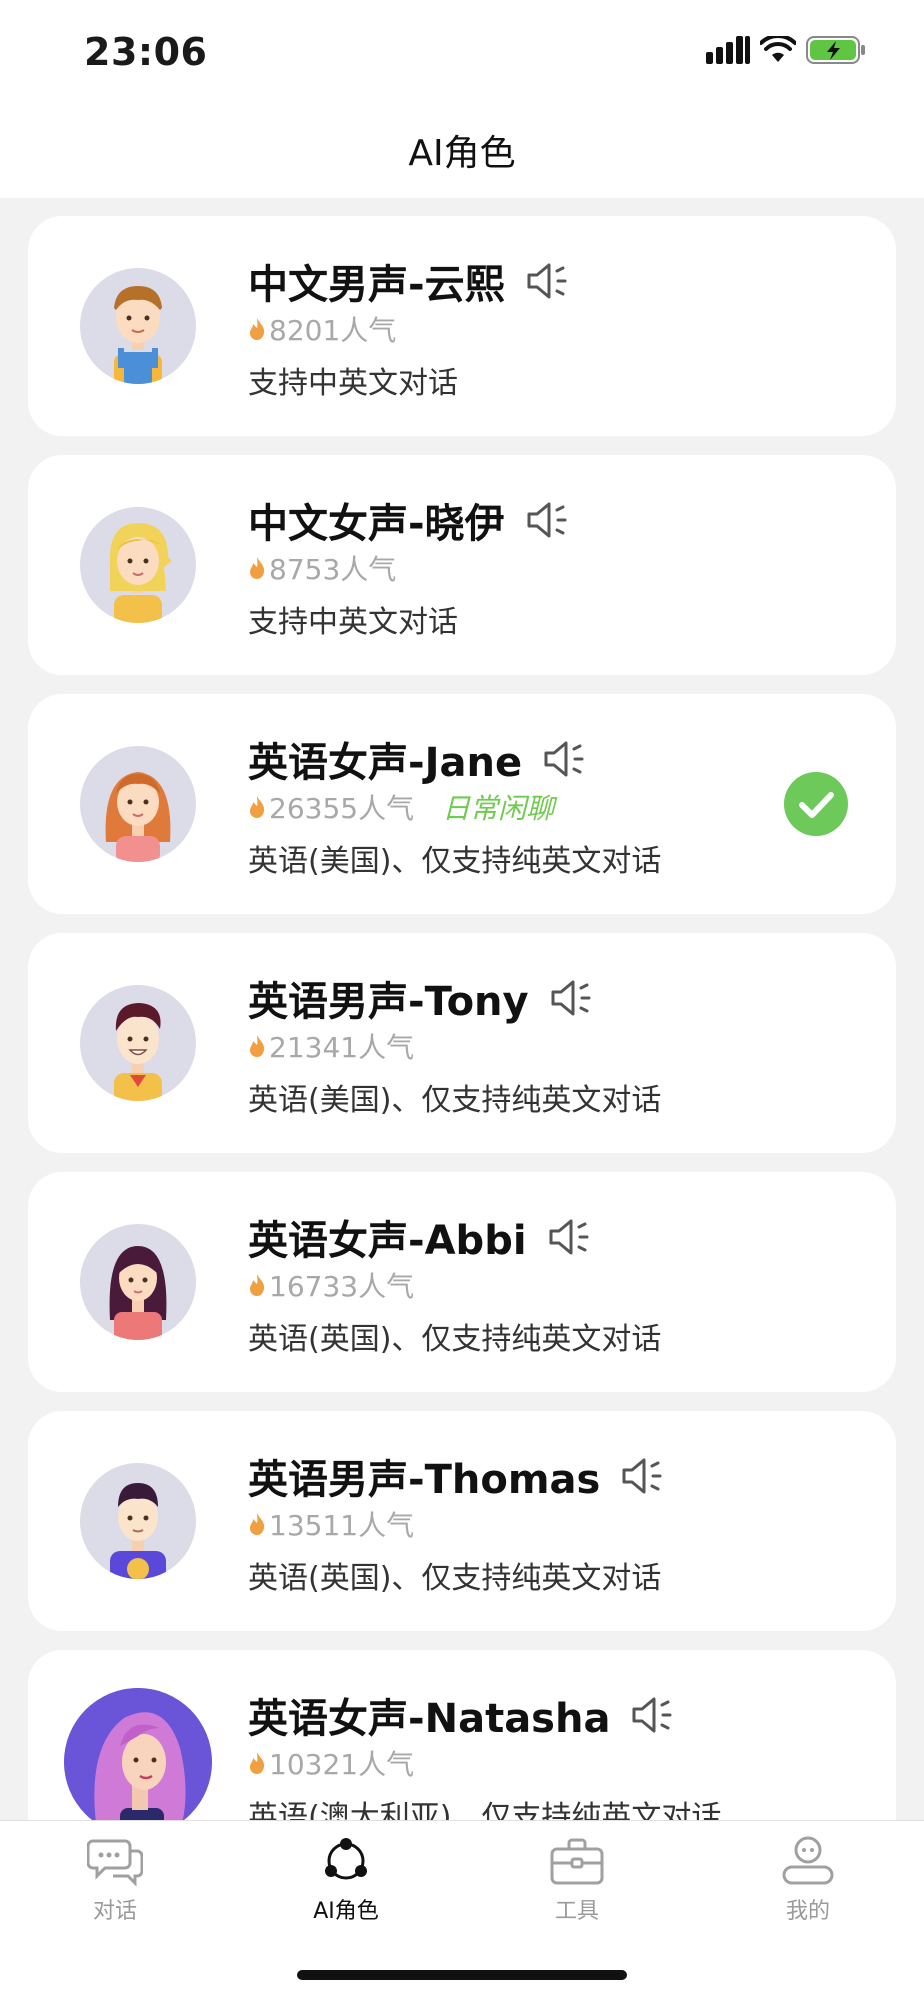 The width and height of the screenshot is (924, 2000). Describe the element at coordinates (462, 1043) in the screenshot. I see `role-card: 英语男声-Tony 21341人气 英语(美国)、仅支持纯英文对话` at that location.